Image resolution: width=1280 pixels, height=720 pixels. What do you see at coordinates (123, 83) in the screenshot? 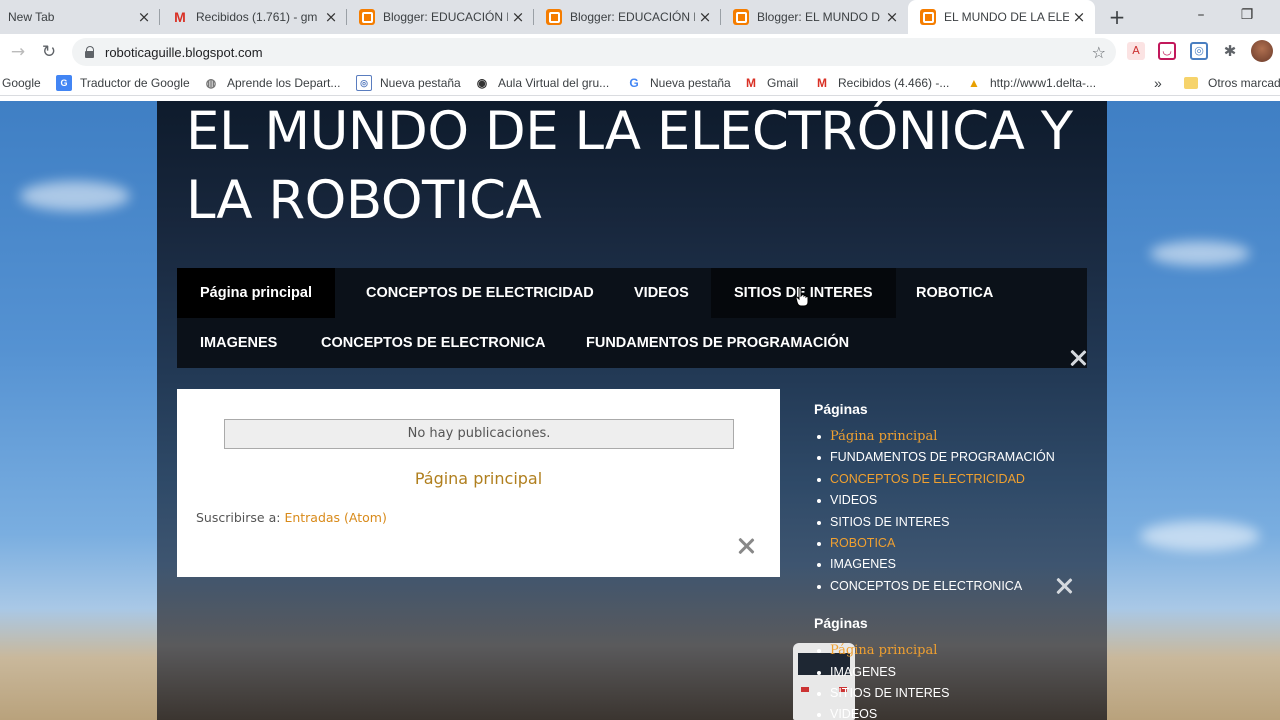
I see `bookmark-translate: G Traductor de Google` at bounding box center [123, 83].